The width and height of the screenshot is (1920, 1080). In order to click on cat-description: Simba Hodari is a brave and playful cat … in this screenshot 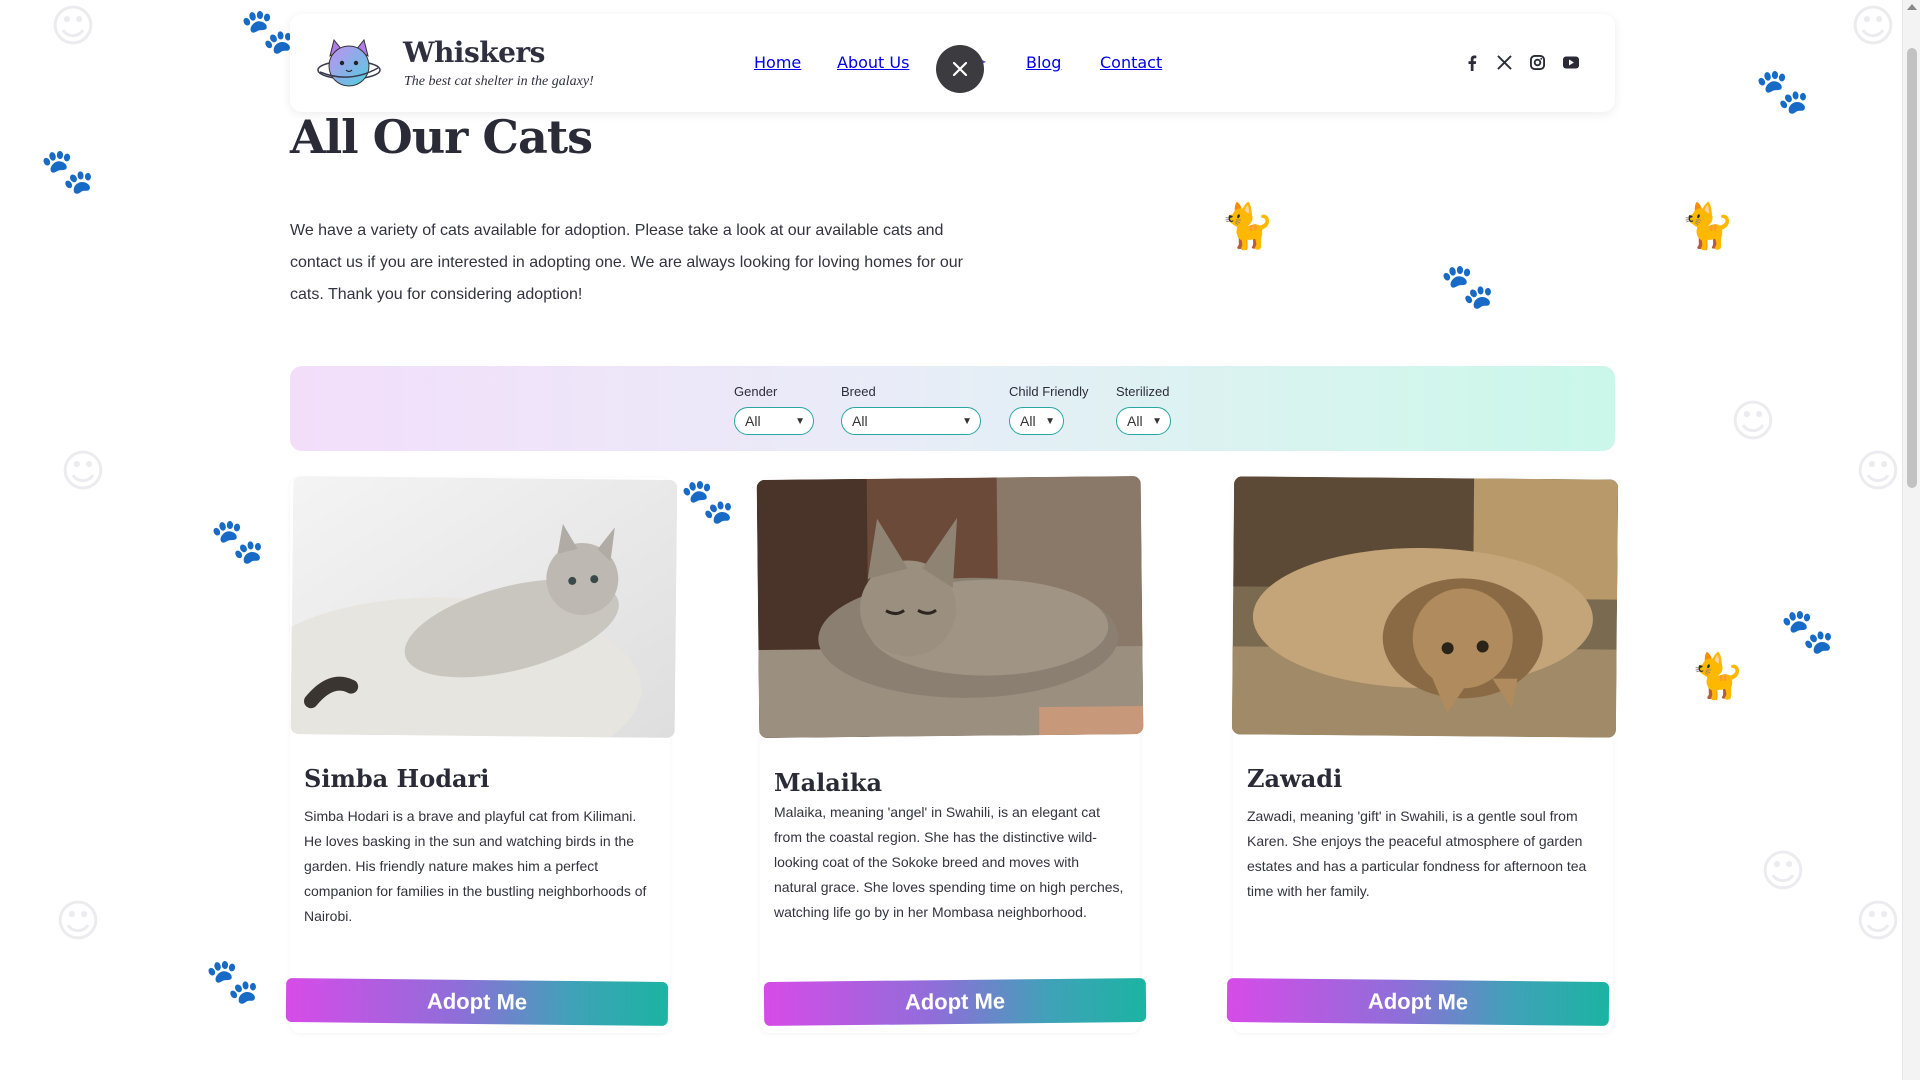, I will do `click(475, 866)`.